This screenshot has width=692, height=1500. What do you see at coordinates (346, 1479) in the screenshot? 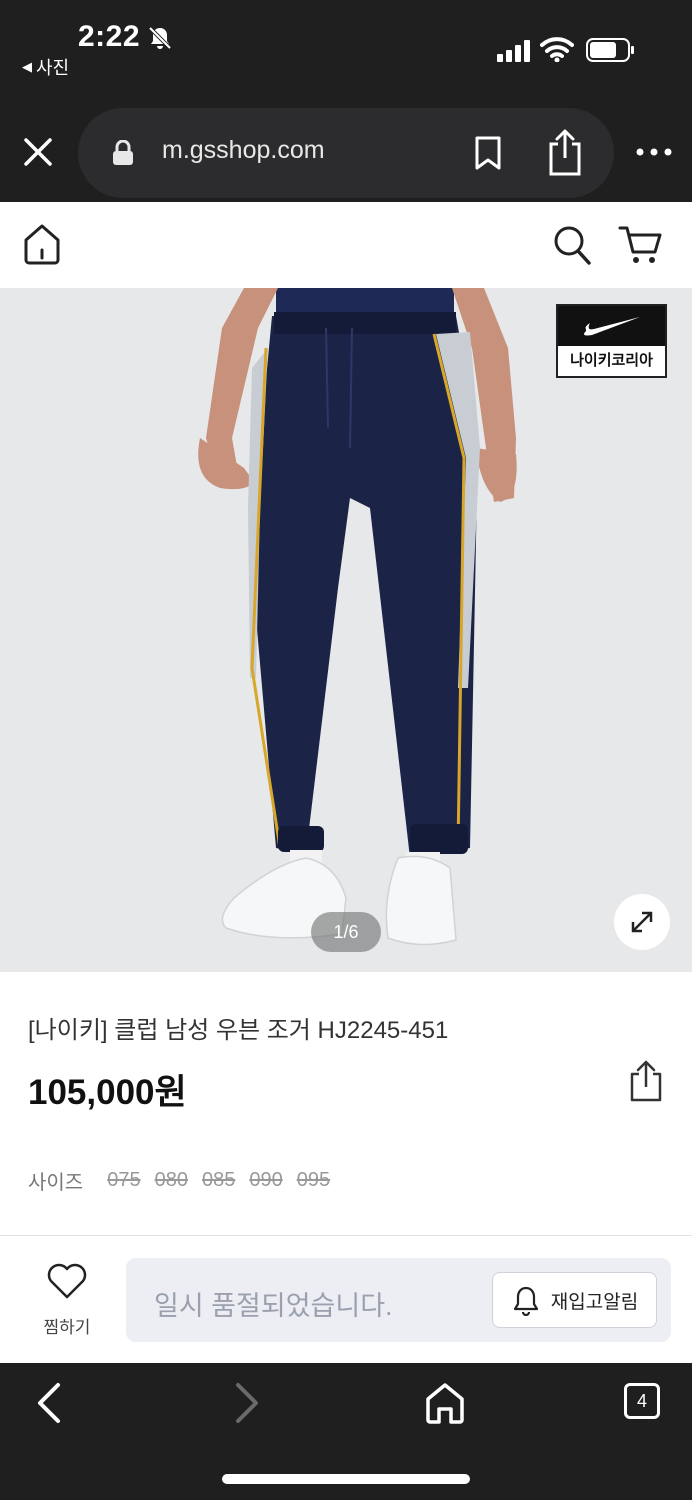
I see `home-indicator` at bounding box center [346, 1479].